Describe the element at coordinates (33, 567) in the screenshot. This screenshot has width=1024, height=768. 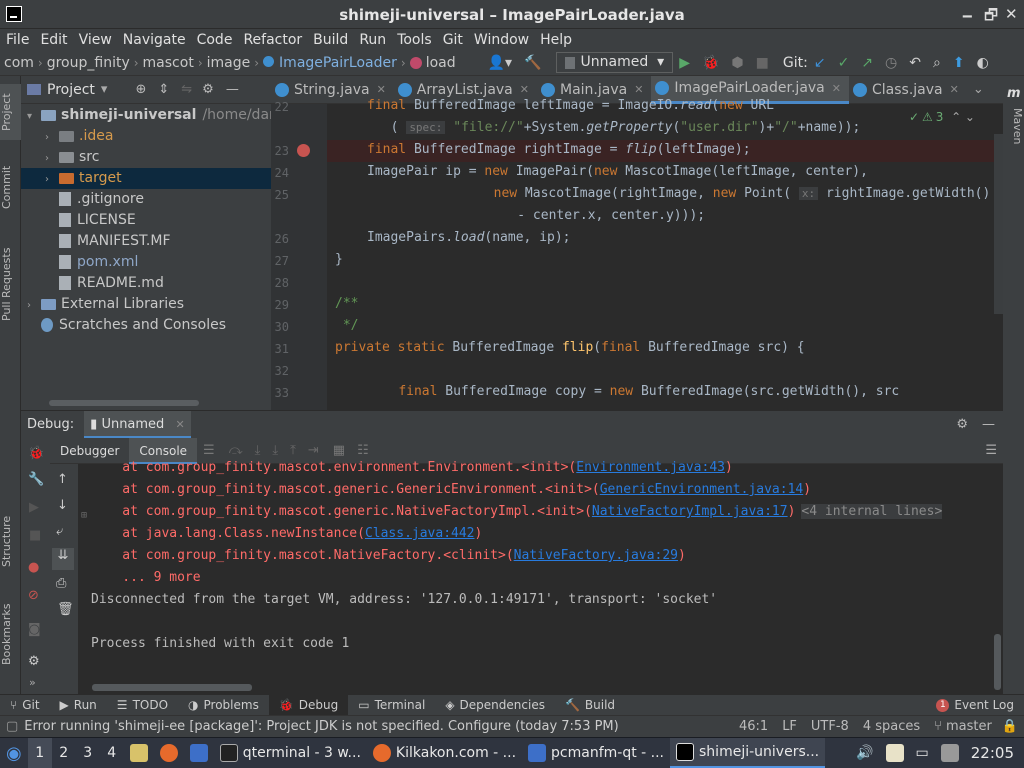
I see `view-breakpoints-icon: ●` at that location.